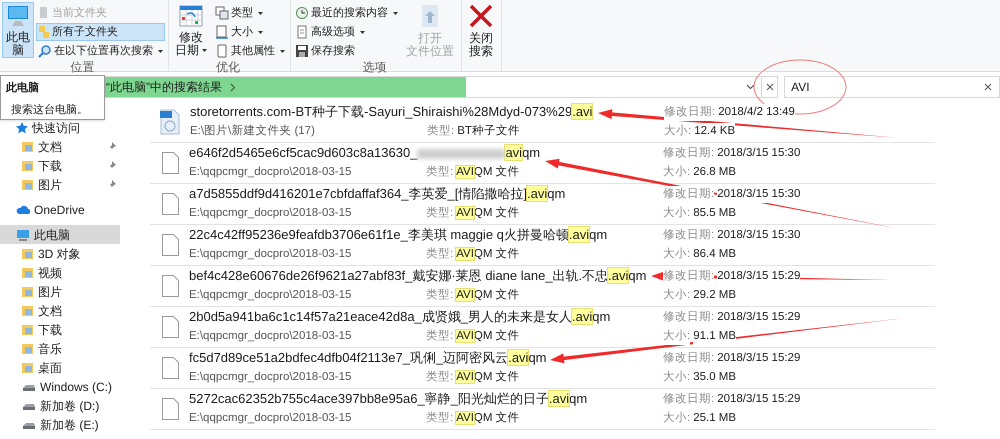  I want to click on breadcrumb: “此电脑”中的搜索结果, so click(163, 87).